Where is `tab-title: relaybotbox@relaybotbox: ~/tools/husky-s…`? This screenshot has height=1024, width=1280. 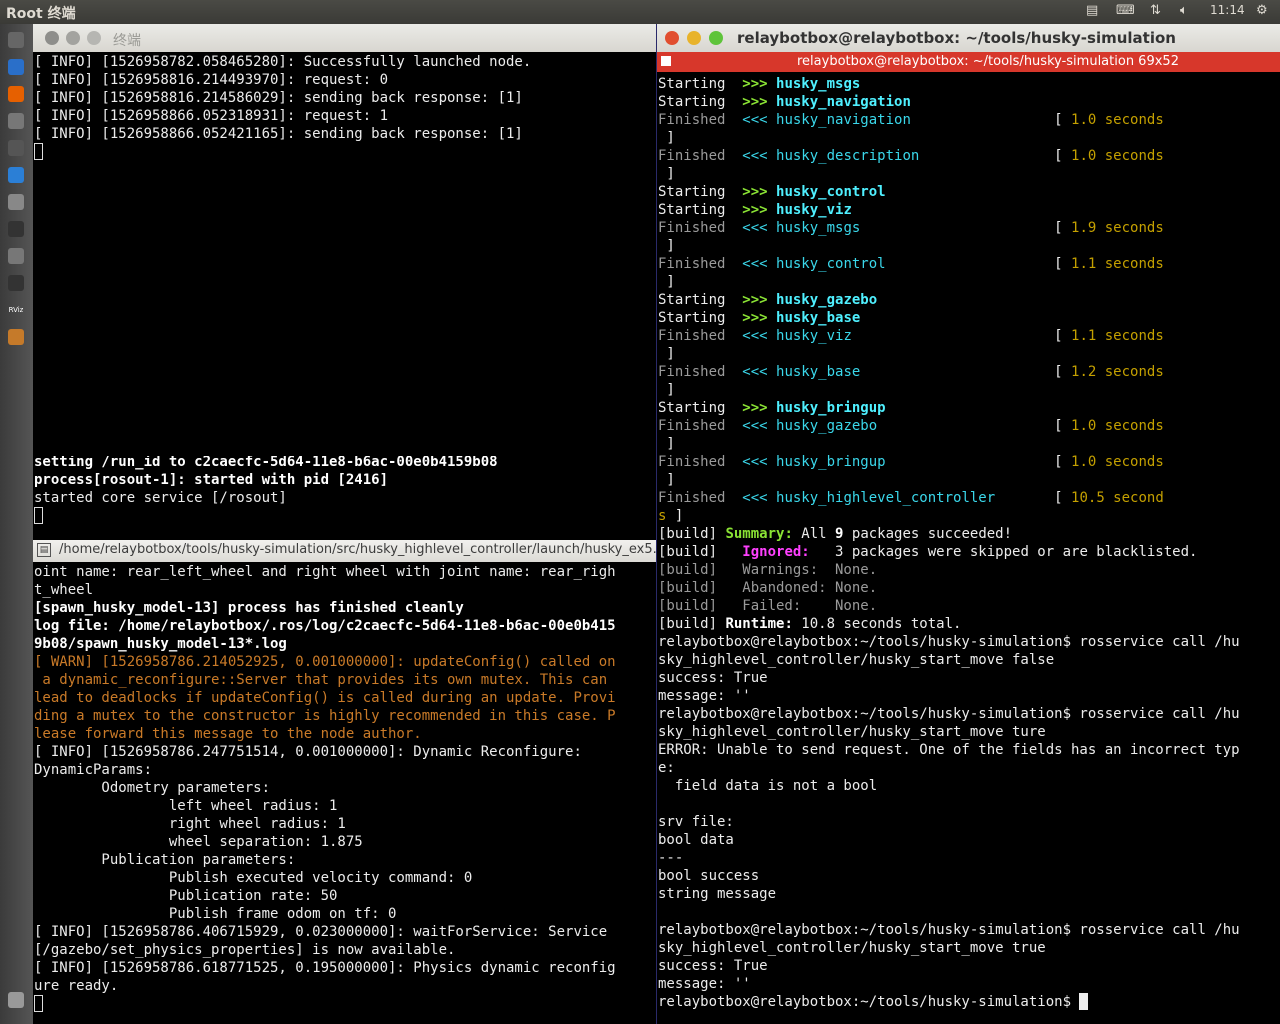
tab-title: relaybotbox@relaybotbox: ~/tools/husky-s… is located at coordinates (988, 61).